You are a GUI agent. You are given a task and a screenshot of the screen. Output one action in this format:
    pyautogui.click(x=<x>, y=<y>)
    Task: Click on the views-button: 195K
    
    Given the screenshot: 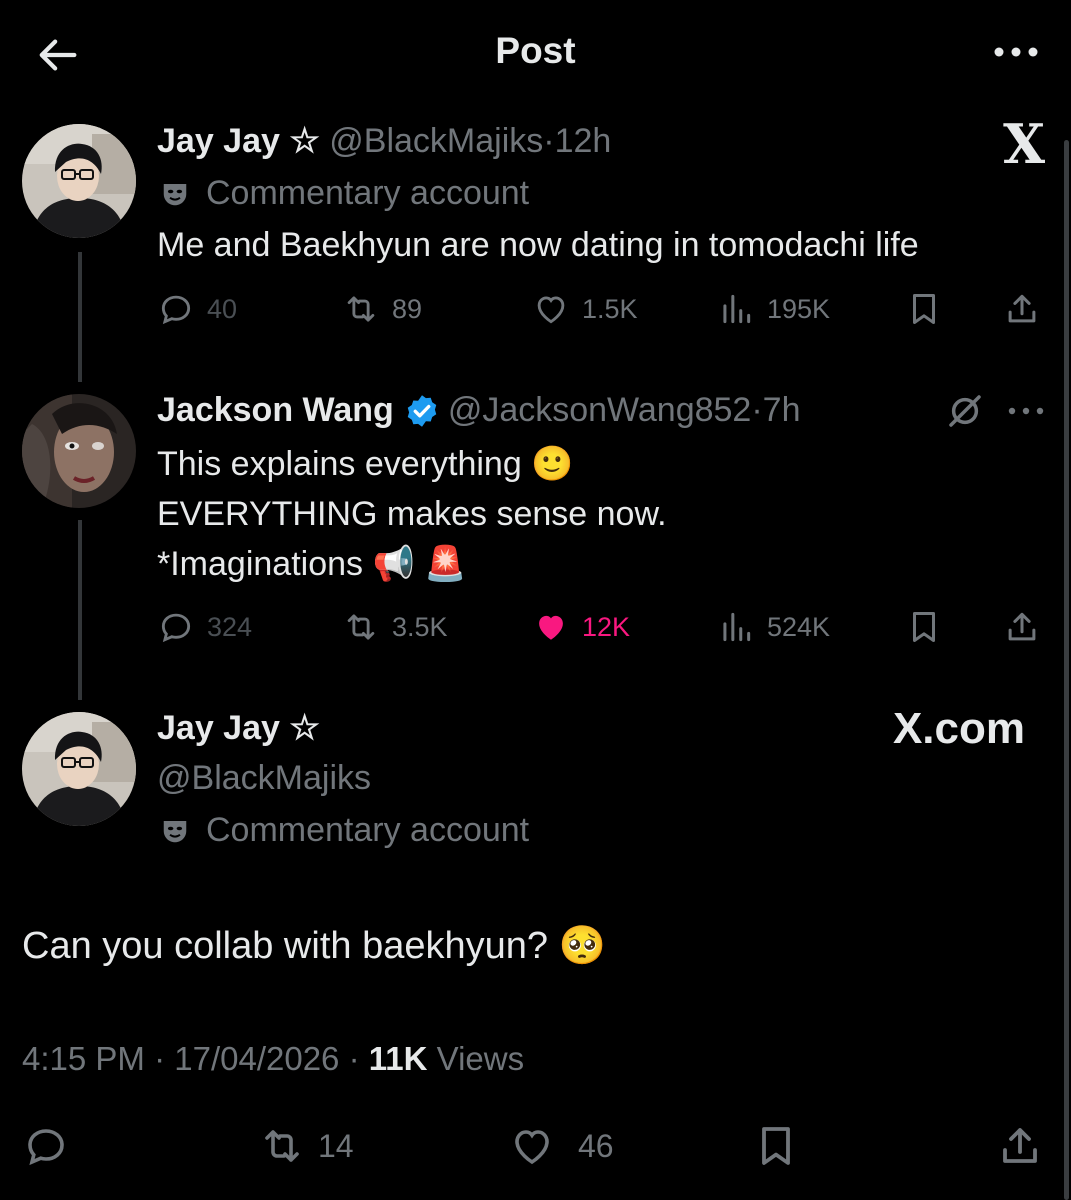 What is the action you would take?
    pyautogui.click(x=773, y=309)
    